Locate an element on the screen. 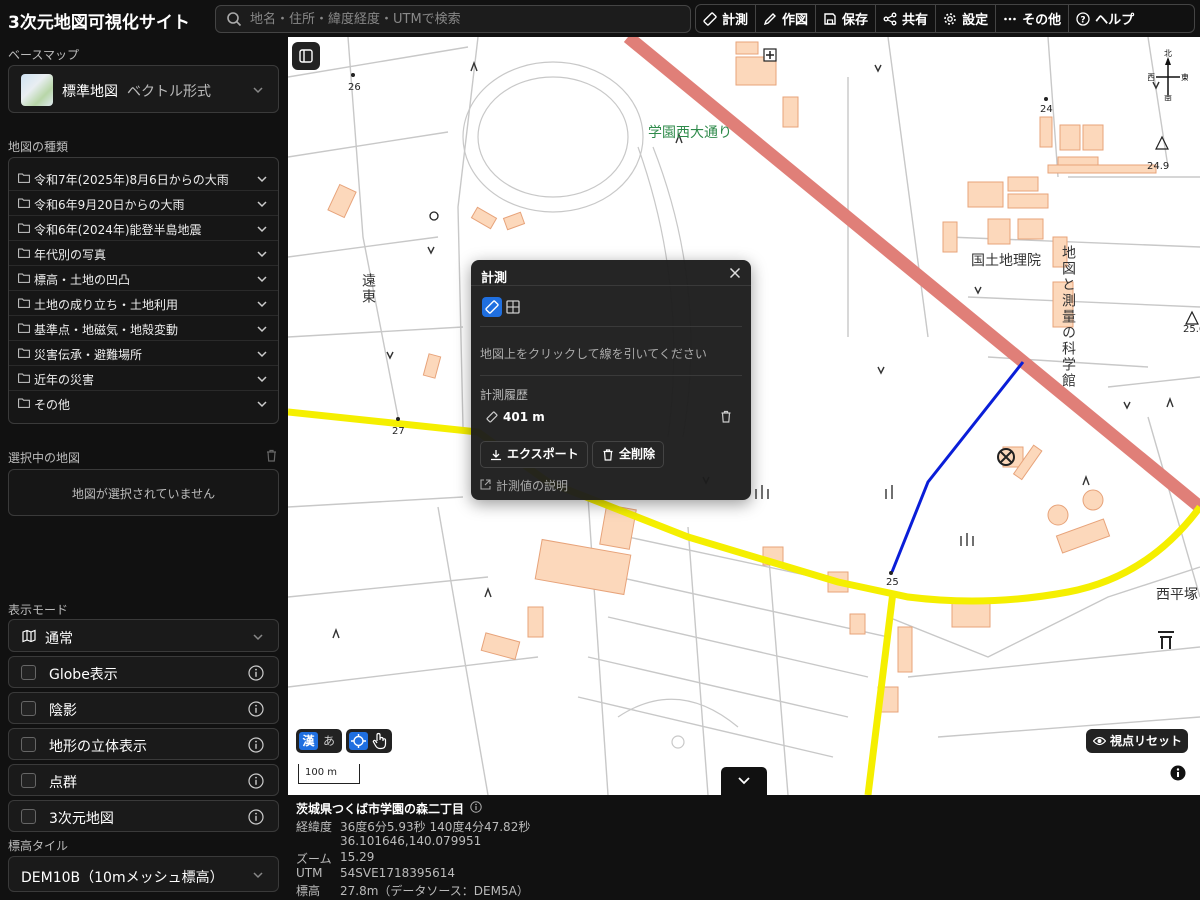  toolbar: 計測 作図 保存 共有 設定 その他 ? ヘルプ is located at coordinates (945, 18).